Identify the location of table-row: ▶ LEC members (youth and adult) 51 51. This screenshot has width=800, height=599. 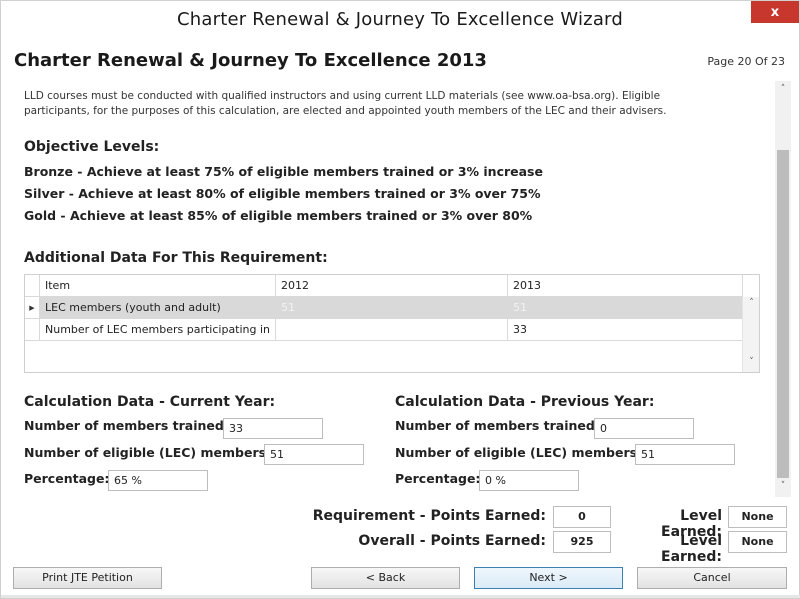
(384, 308).